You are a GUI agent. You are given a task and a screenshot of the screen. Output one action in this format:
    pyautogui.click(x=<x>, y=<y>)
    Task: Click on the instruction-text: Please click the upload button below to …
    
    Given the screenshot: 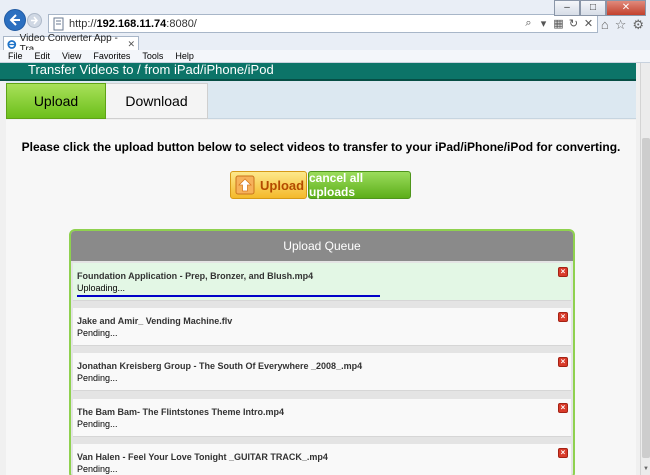 What is the action you would take?
    pyautogui.click(x=321, y=147)
    